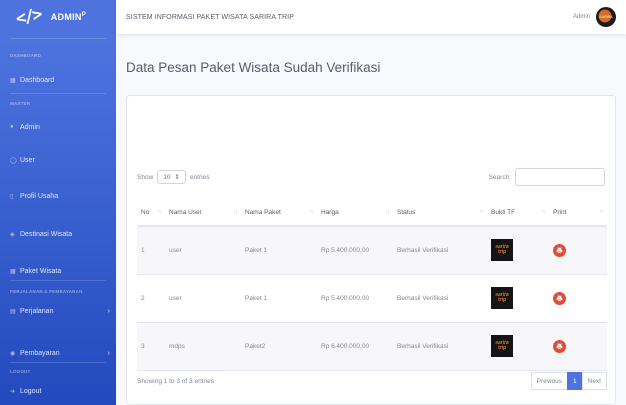 The image size is (626, 405). Describe the element at coordinates (279, 346) in the screenshot. I see `cell-nama-paket: Paket2` at that location.